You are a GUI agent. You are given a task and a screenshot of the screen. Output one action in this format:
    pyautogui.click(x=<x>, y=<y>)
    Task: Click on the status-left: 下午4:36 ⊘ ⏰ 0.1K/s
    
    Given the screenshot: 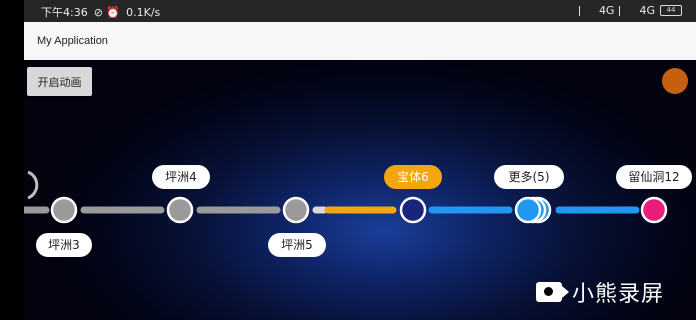 What is the action you would take?
    pyautogui.click(x=100, y=12)
    